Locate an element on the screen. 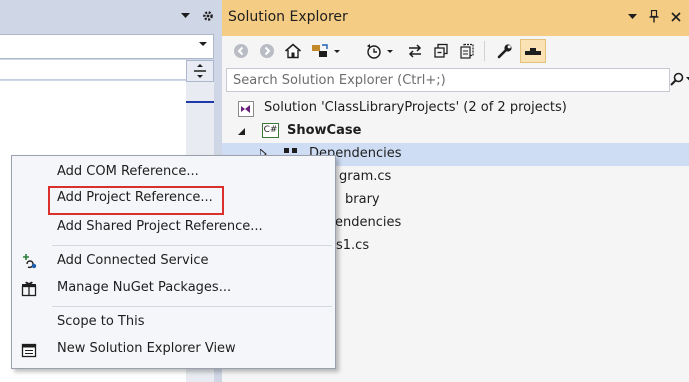 The width and height of the screenshot is (689, 382). back-icon is located at coordinates (241, 51).